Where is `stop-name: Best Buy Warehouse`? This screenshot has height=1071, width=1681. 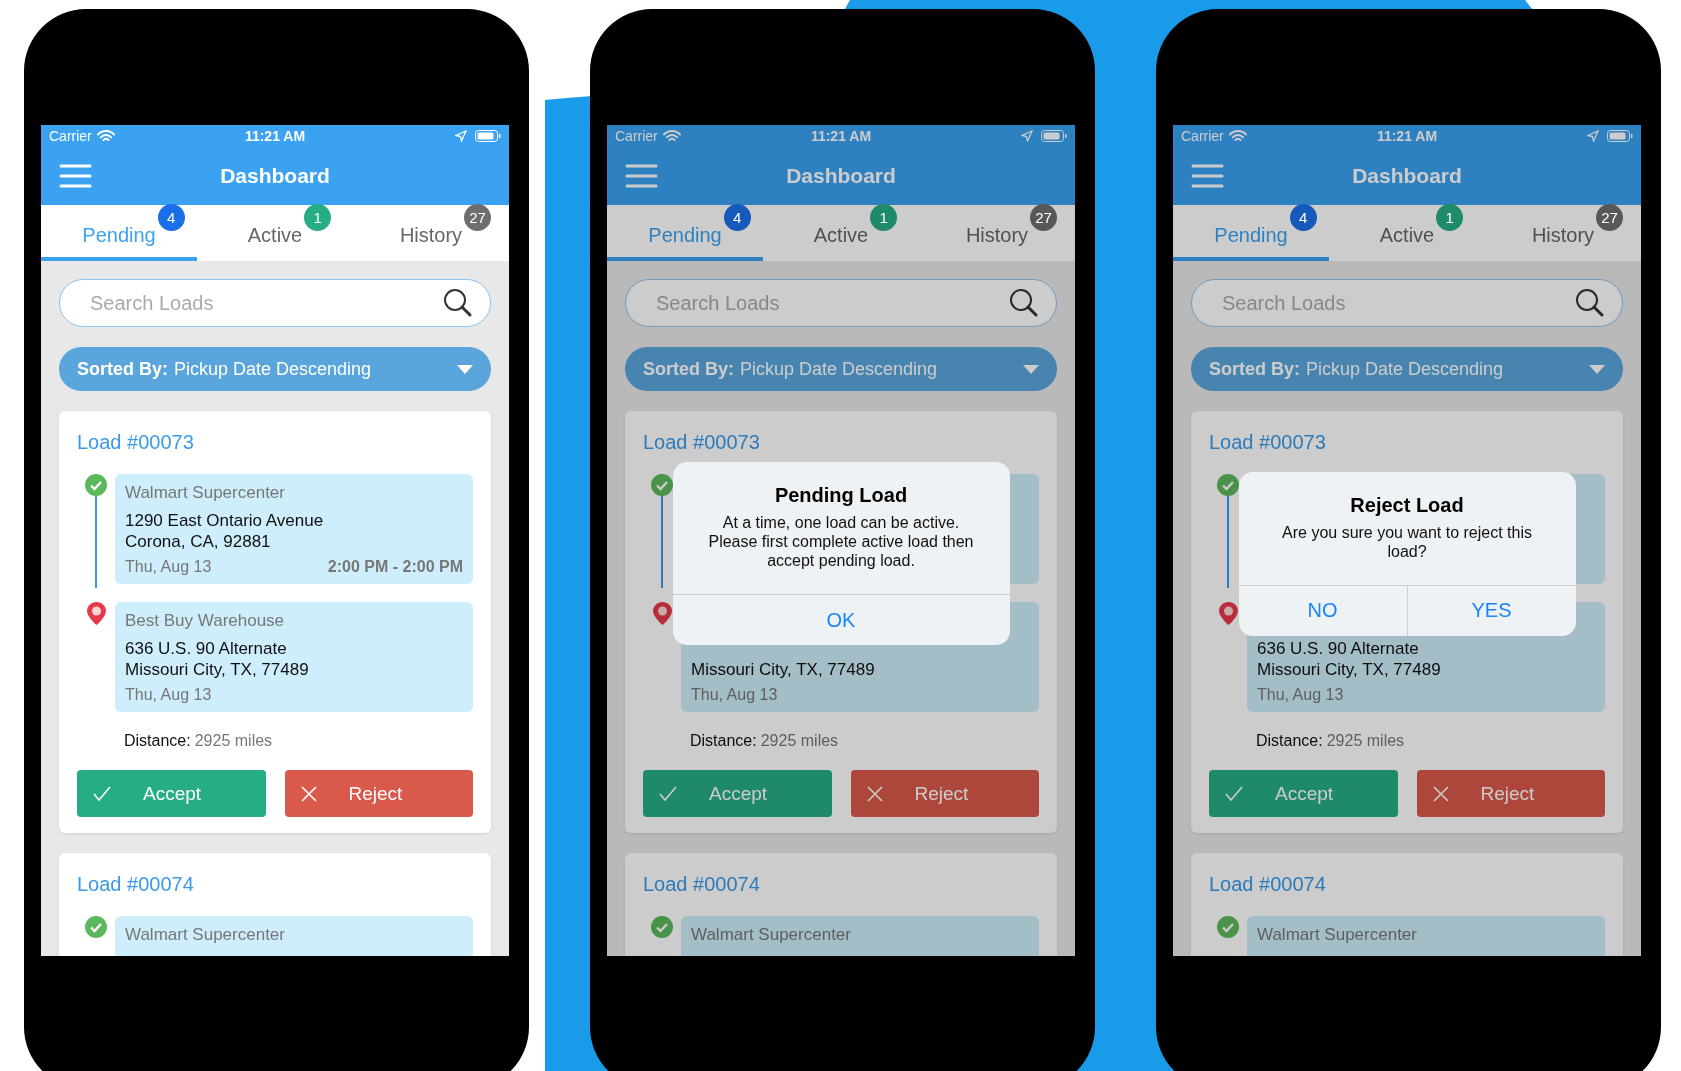 stop-name: Best Buy Warehouse is located at coordinates (205, 621).